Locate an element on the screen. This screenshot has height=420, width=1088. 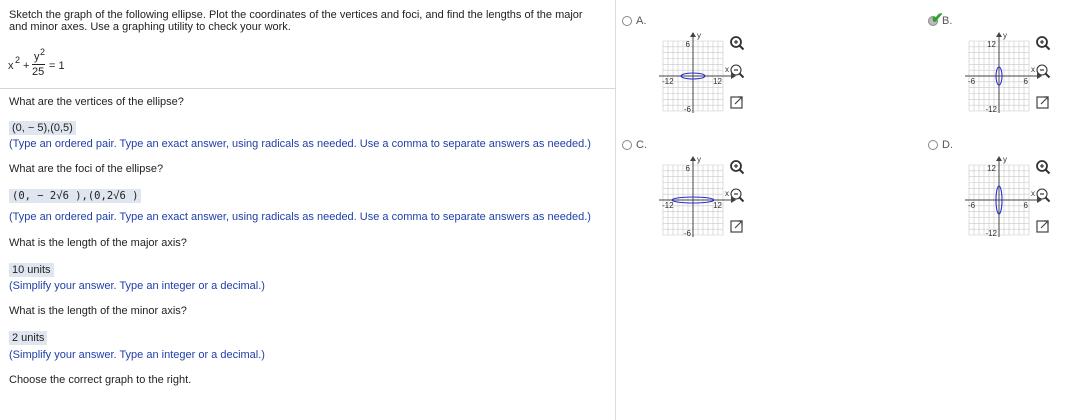
answer-foci: (0, − 2√6 ),(0,2√6 ) is located at coordinates (75, 196).